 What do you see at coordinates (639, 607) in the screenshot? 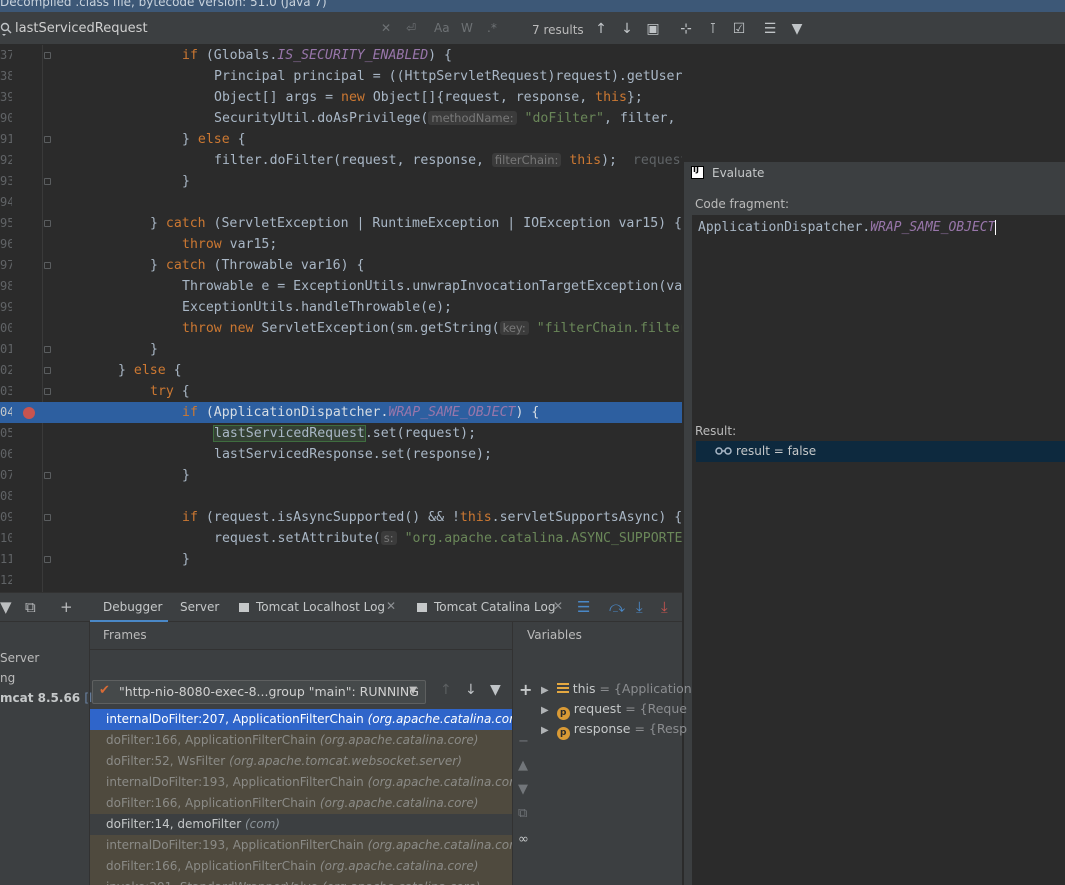
I see `step-into-icon: ⤓` at bounding box center [639, 607].